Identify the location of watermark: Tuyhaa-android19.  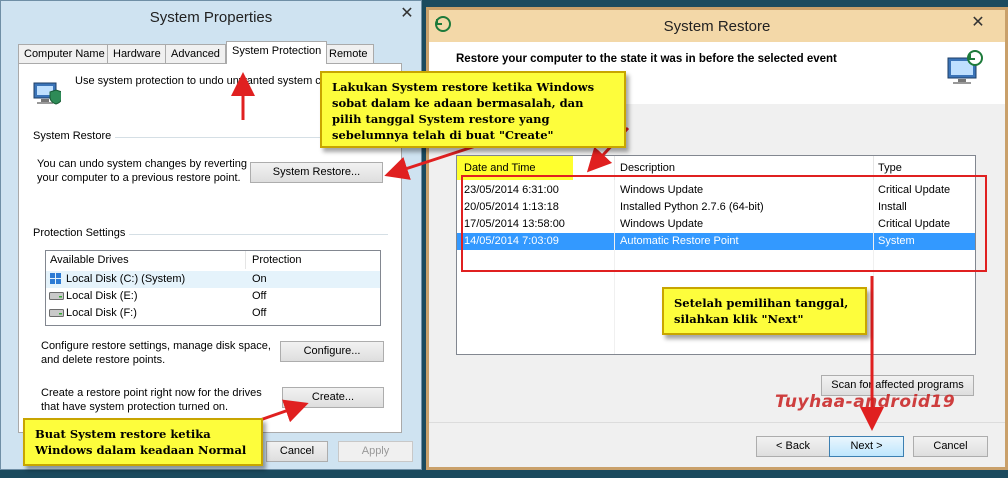
(865, 402).